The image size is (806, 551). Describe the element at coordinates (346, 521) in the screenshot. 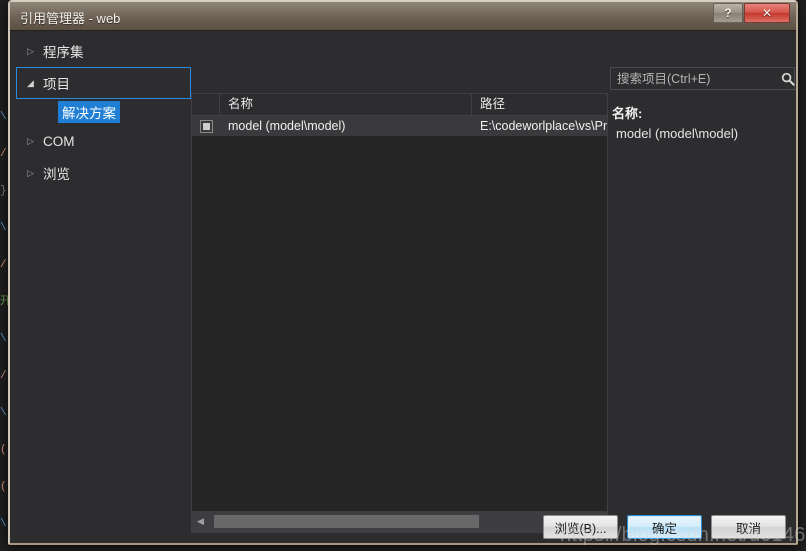

I see `scrollbar-thumb` at that location.